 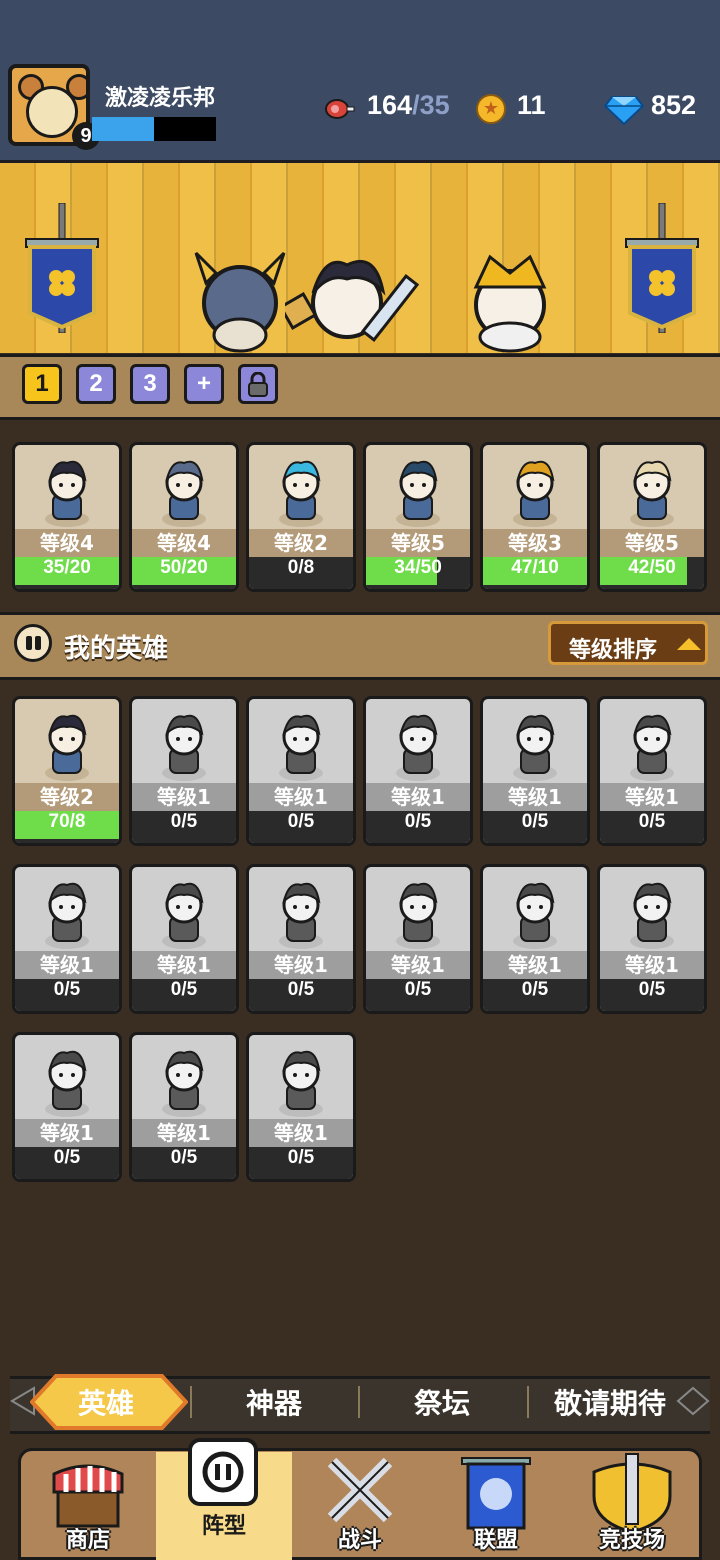 I want to click on nav-battle: 战斗, so click(x=360, y=1506).